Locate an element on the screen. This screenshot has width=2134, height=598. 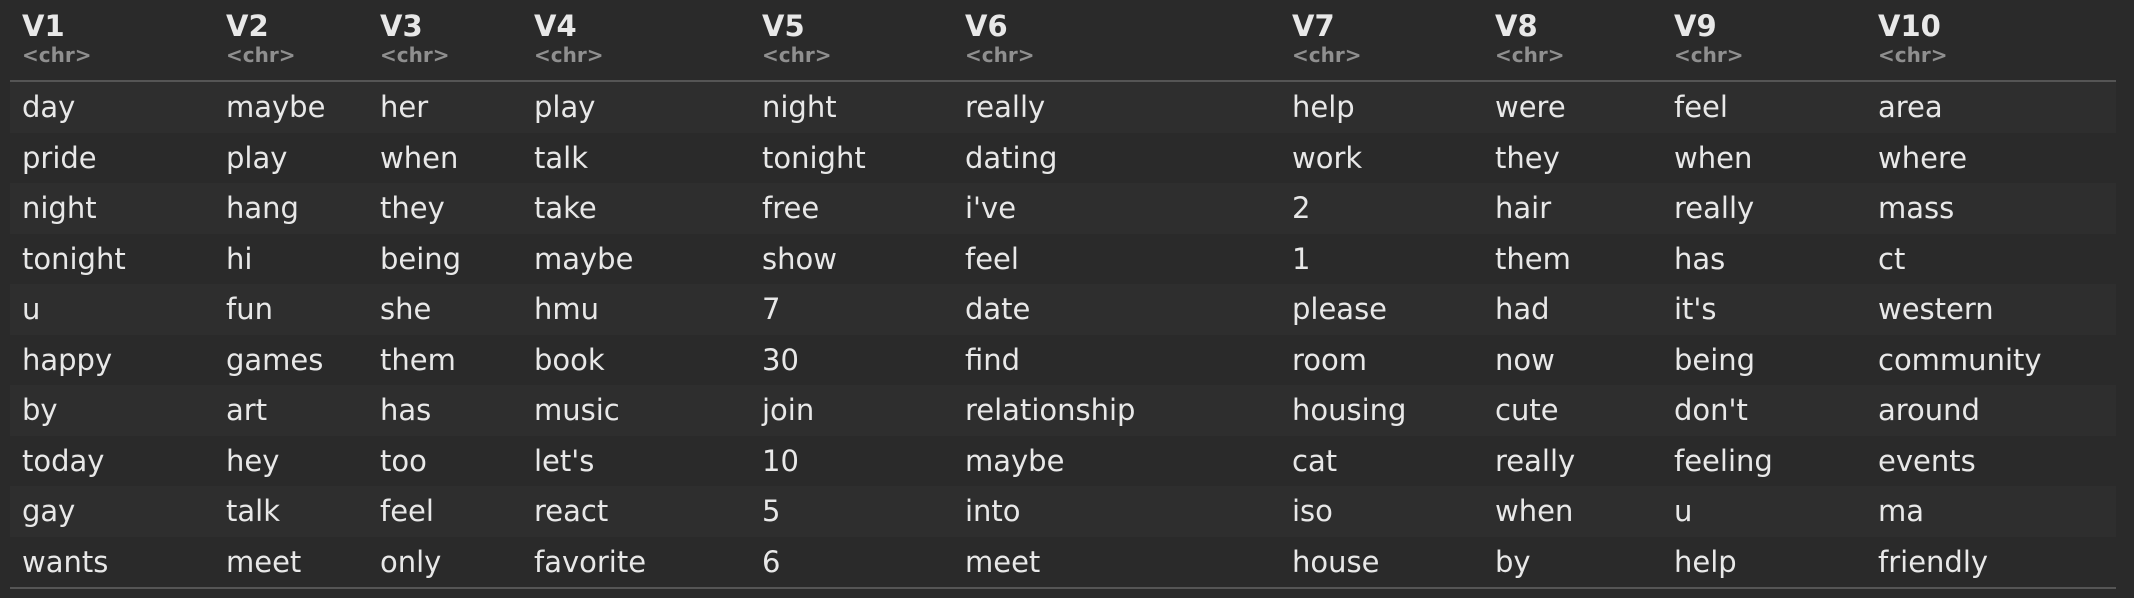
table-cell: help is located at coordinates (1381, 107).